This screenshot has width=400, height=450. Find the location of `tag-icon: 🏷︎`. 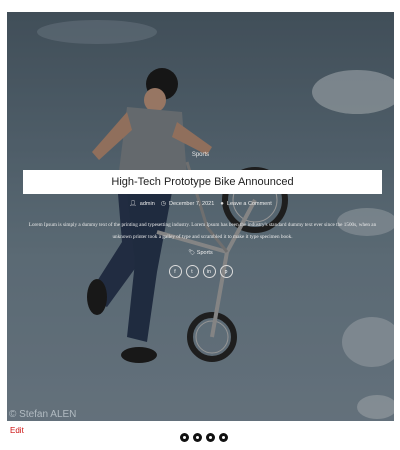

tag-icon: 🏷︎ is located at coordinates (192, 253).